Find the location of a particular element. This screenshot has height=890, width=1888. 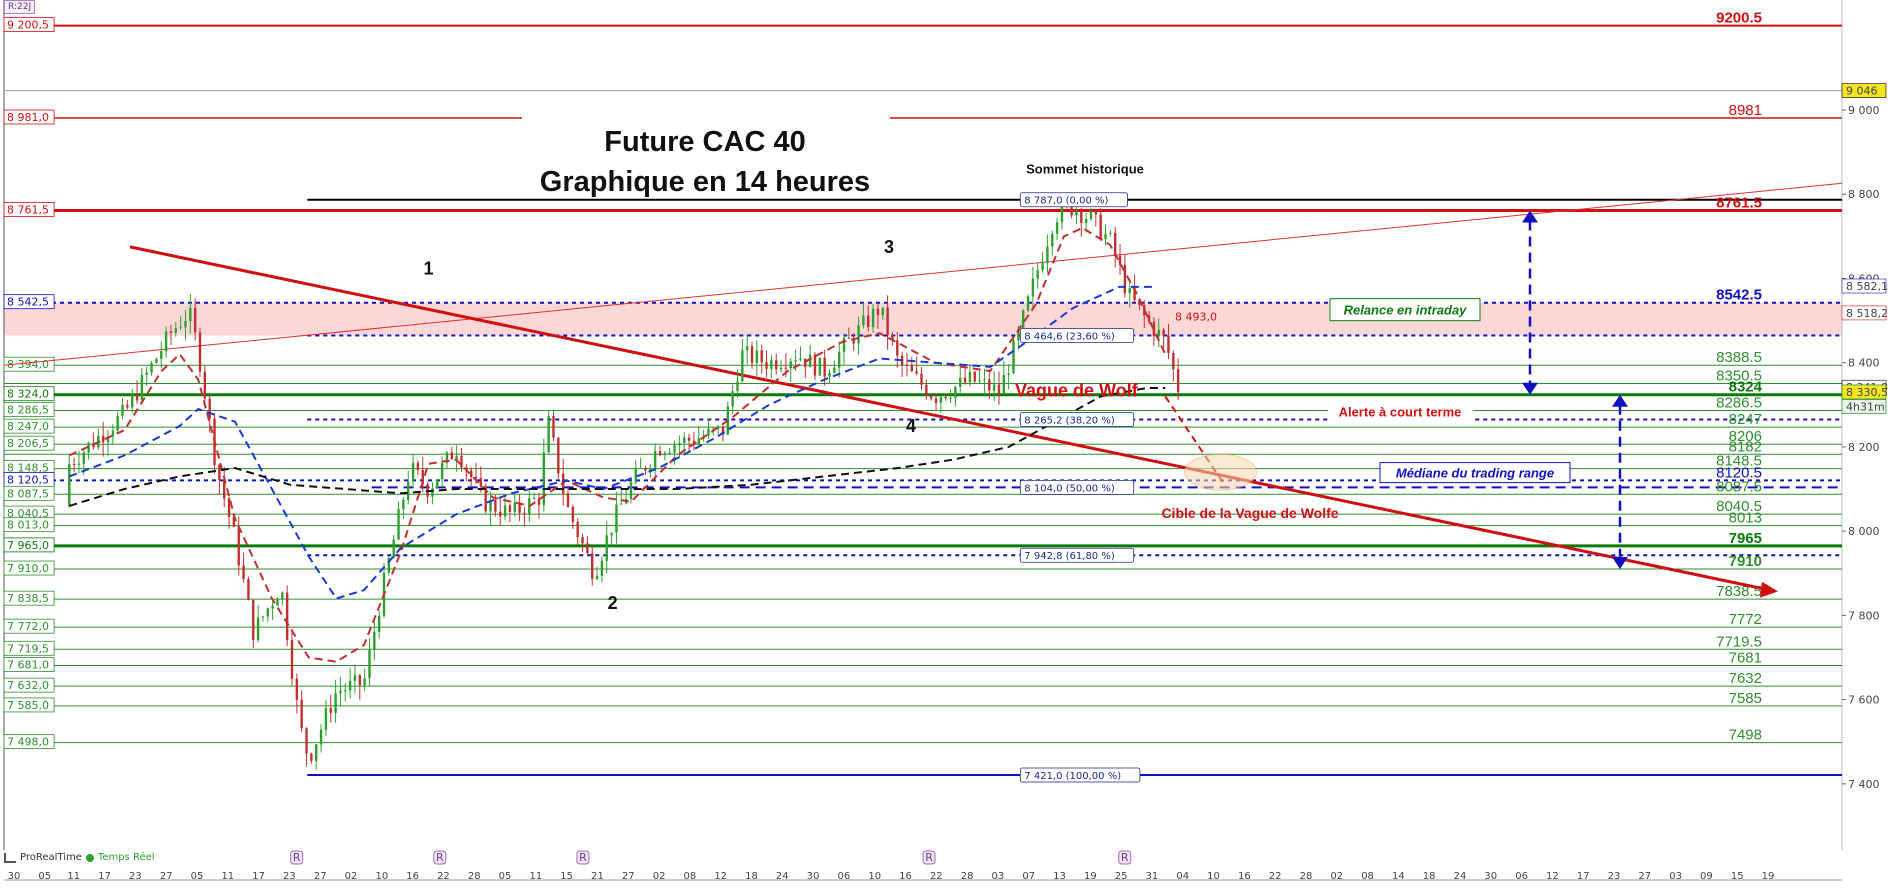

date-tick-label: 16 is located at coordinates (412, 876).